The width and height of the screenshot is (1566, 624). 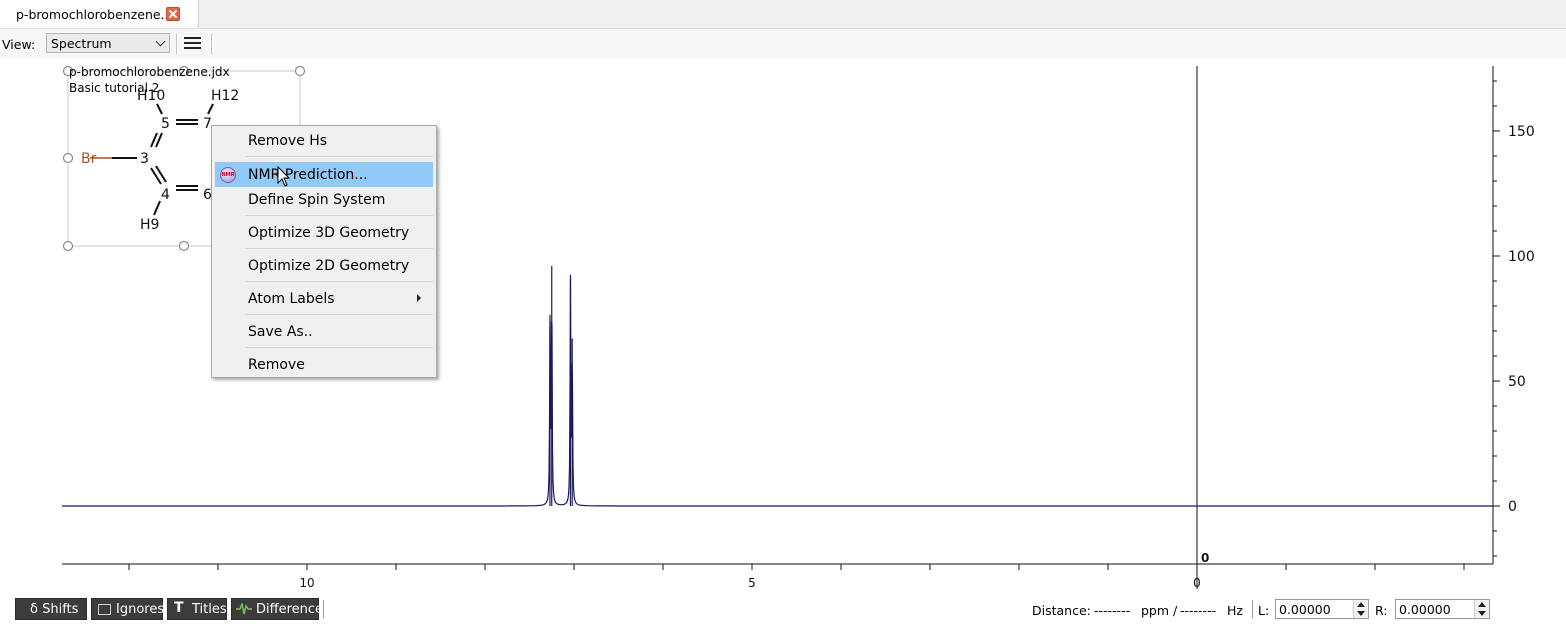 I want to click on ppm-unit: ppm /, so click(x=1159, y=610).